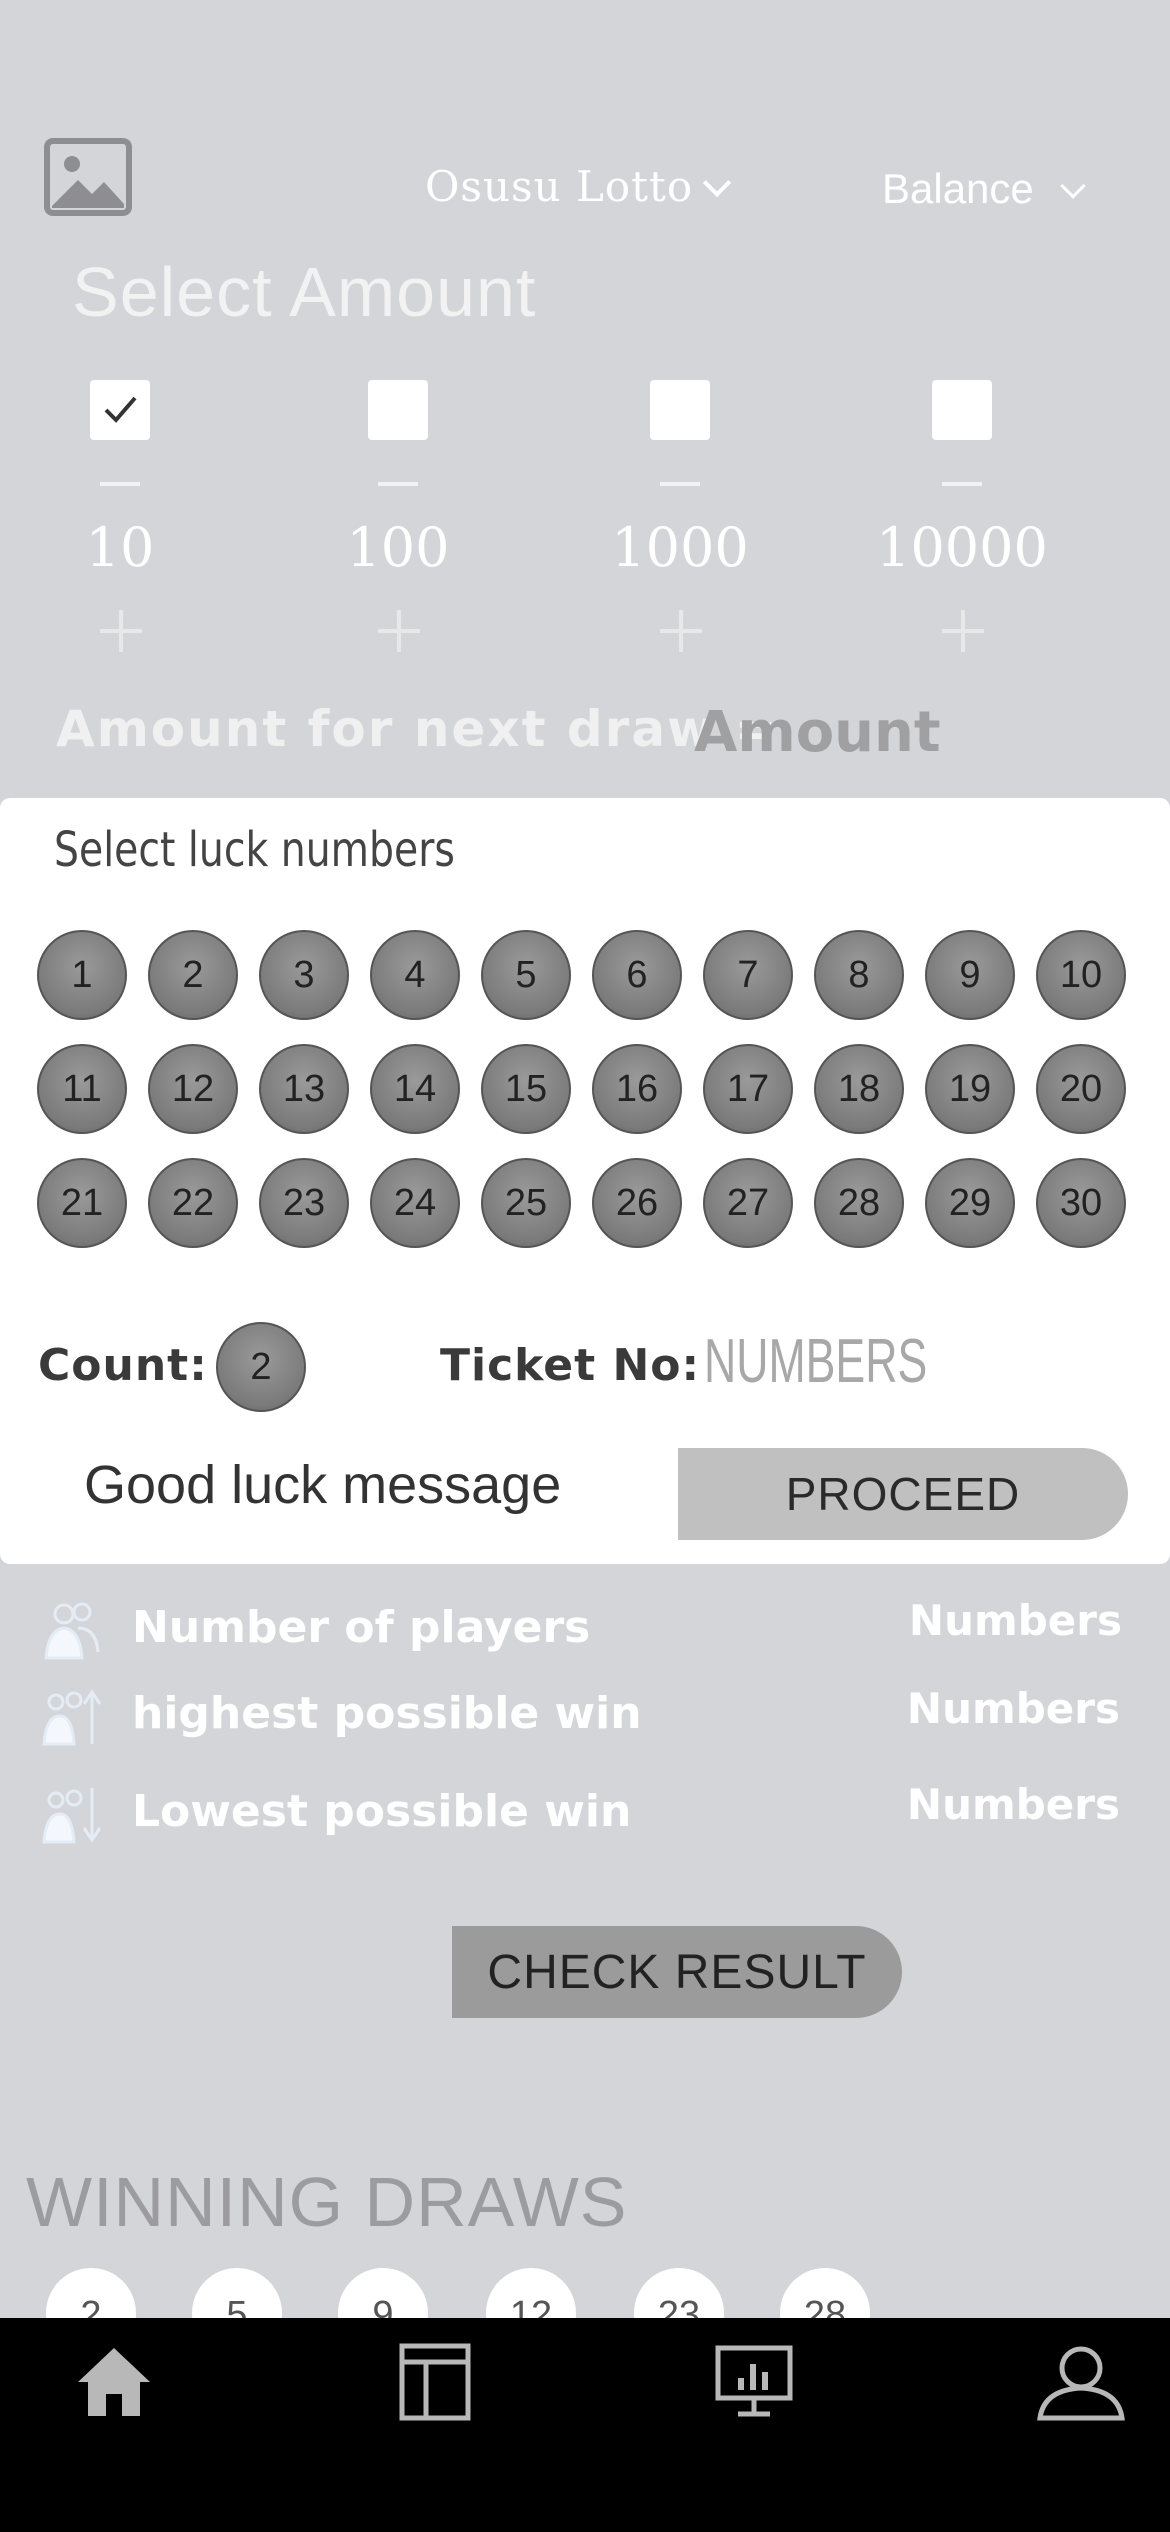 This screenshot has width=1170, height=2532. What do you see at coordinates (327, 2202) in the screenshot?
I see `winning-draws-title: WINNING DRAWS` at bounding box center [327, 2202].